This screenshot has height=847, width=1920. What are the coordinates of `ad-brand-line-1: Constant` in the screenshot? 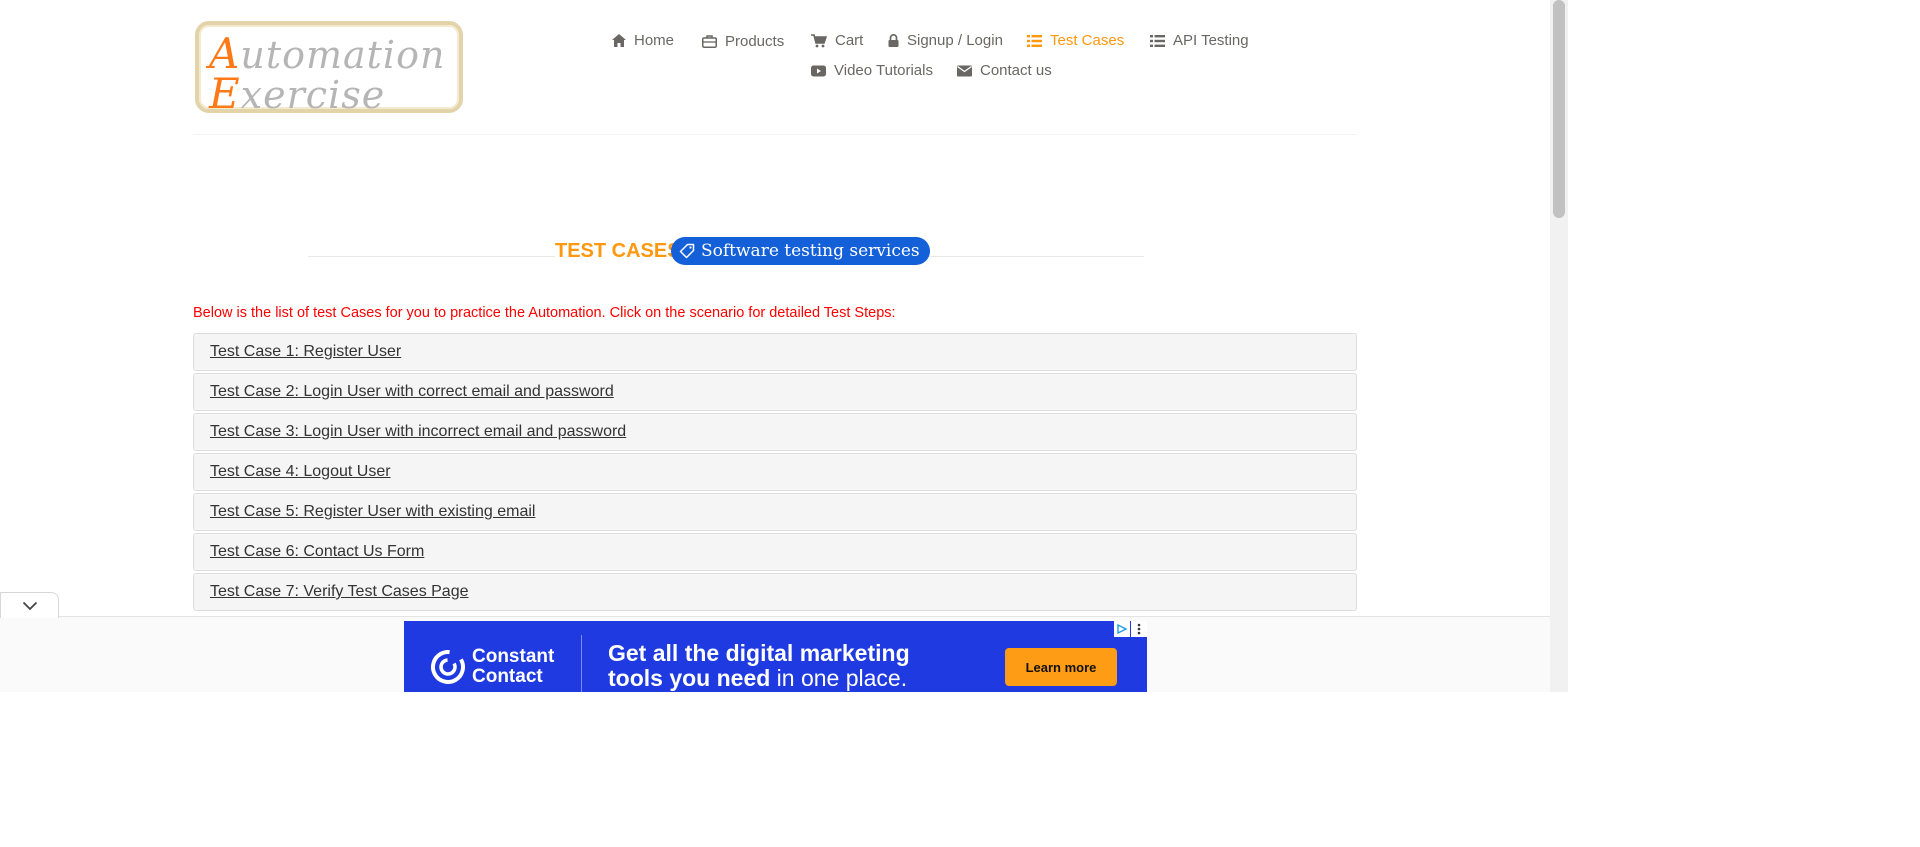 It's located at (513, 656).